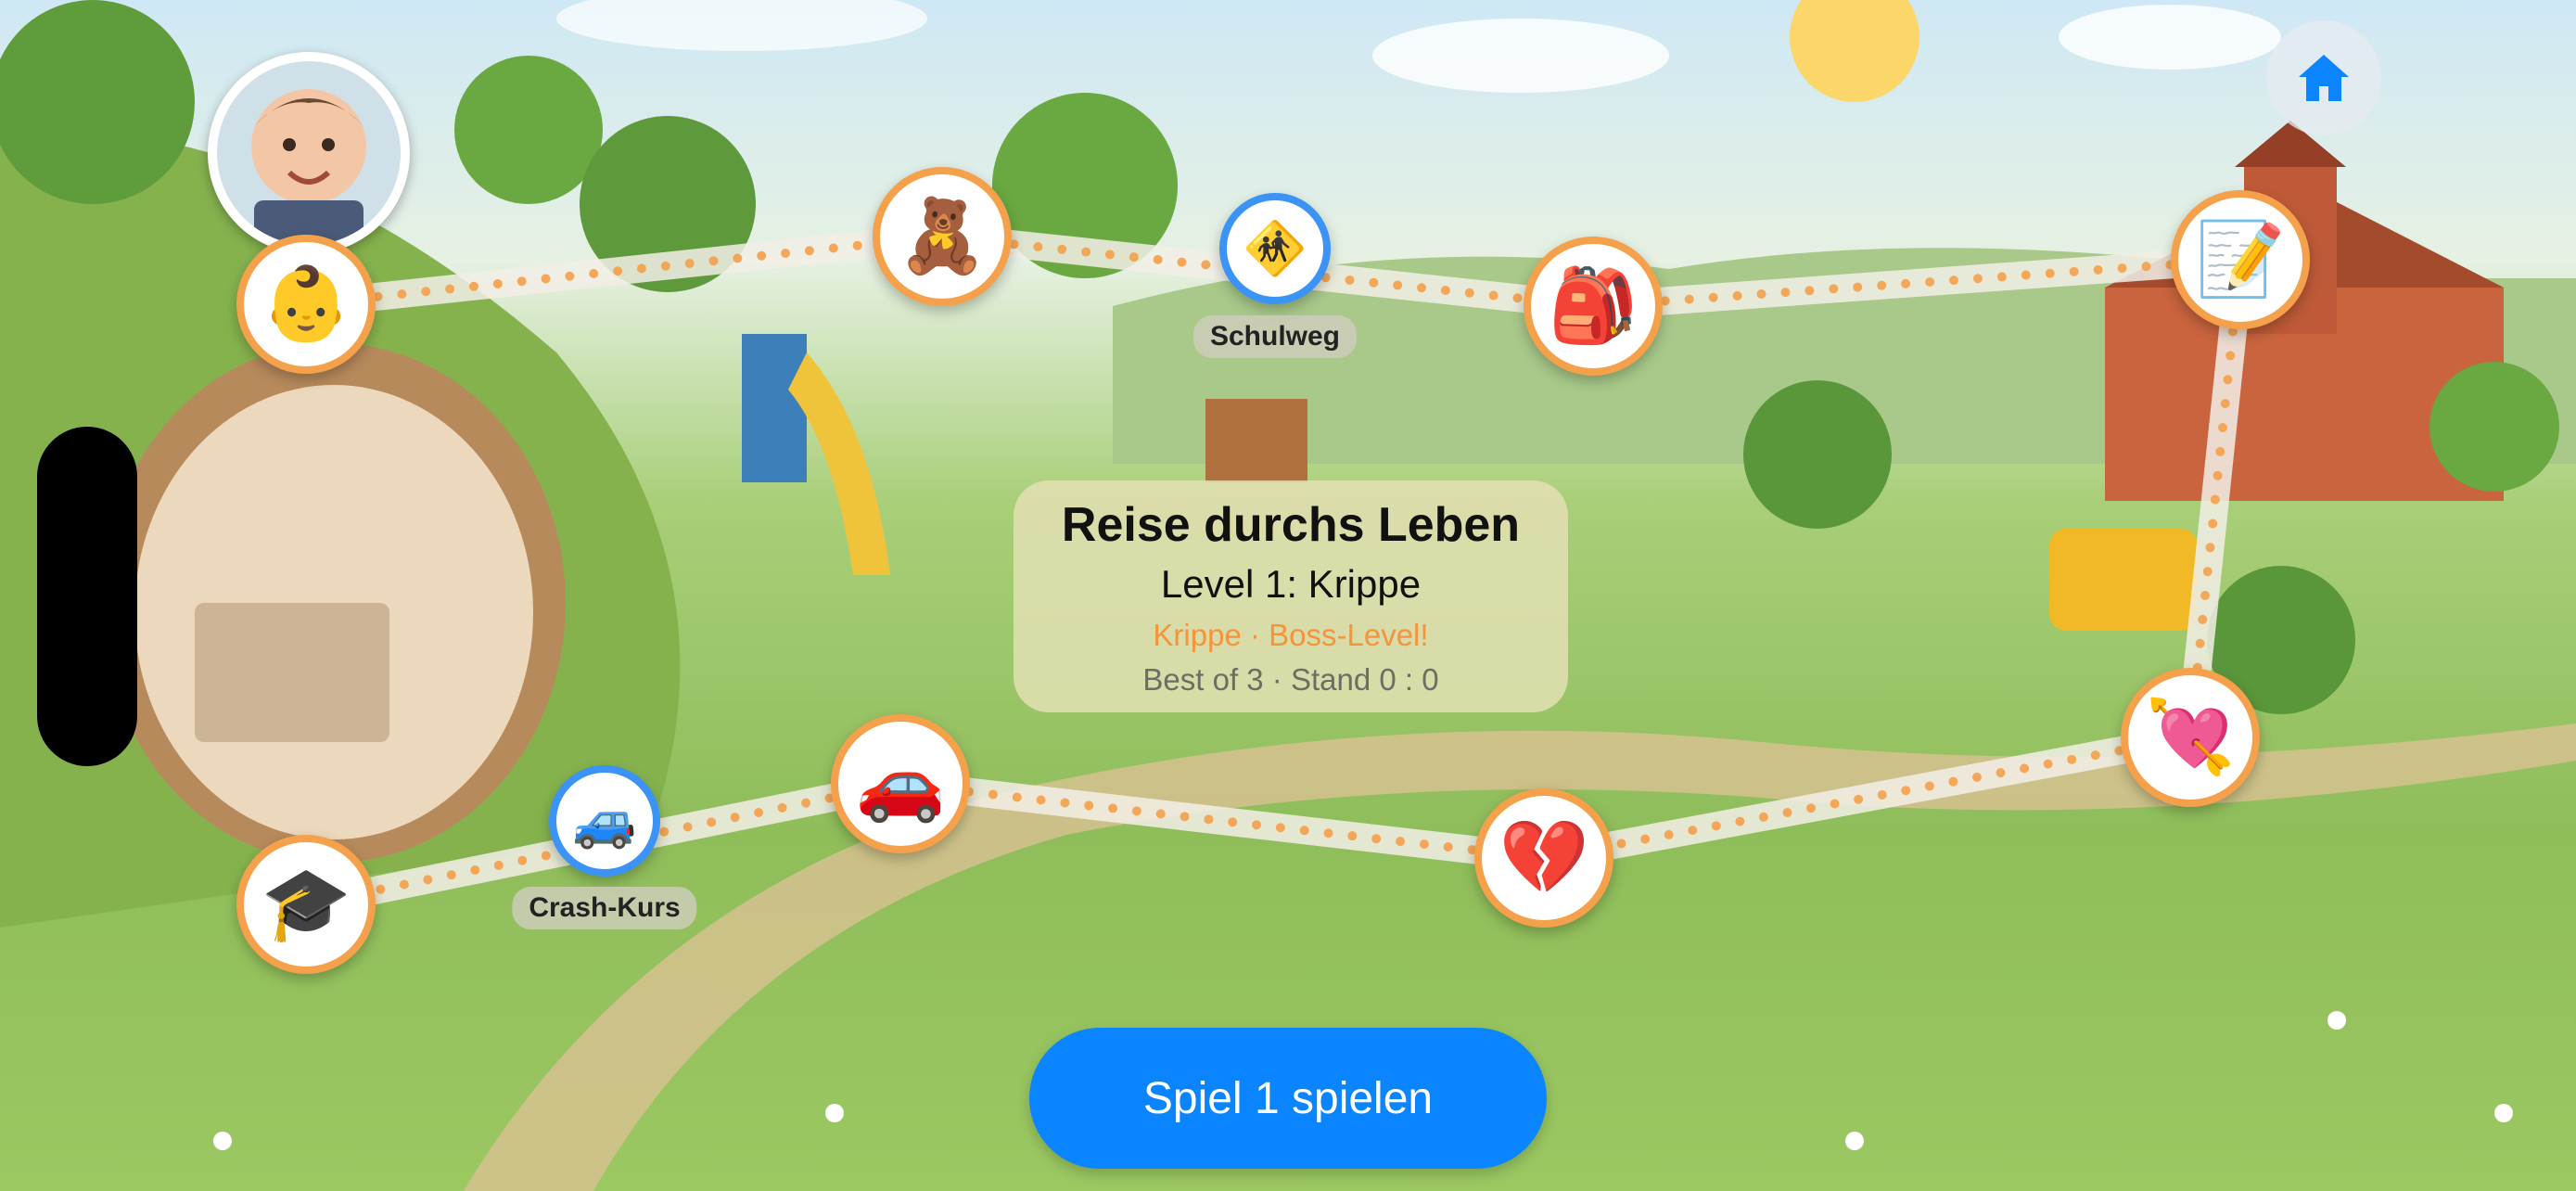 The height and width of the screenshot is (1191, 2576). I want to click on node-grad-cap: 🎓, so click(306, 905).